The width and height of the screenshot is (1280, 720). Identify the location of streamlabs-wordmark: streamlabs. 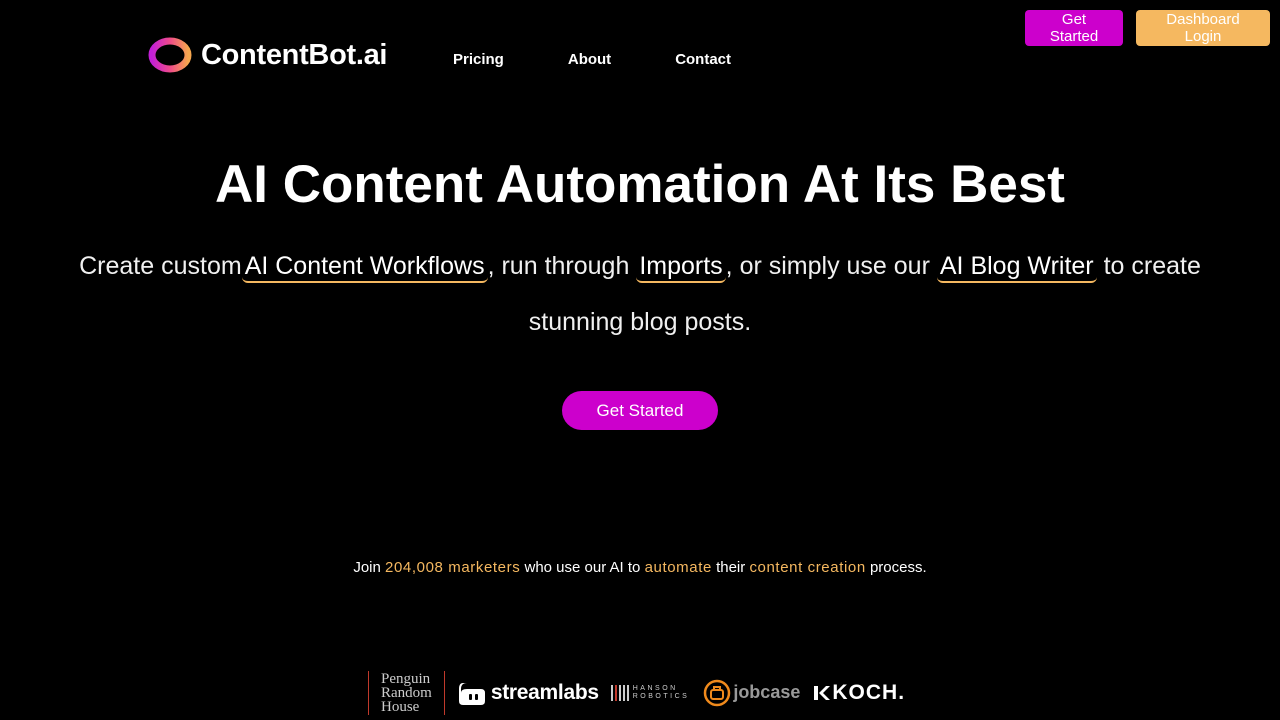
(544, 692).